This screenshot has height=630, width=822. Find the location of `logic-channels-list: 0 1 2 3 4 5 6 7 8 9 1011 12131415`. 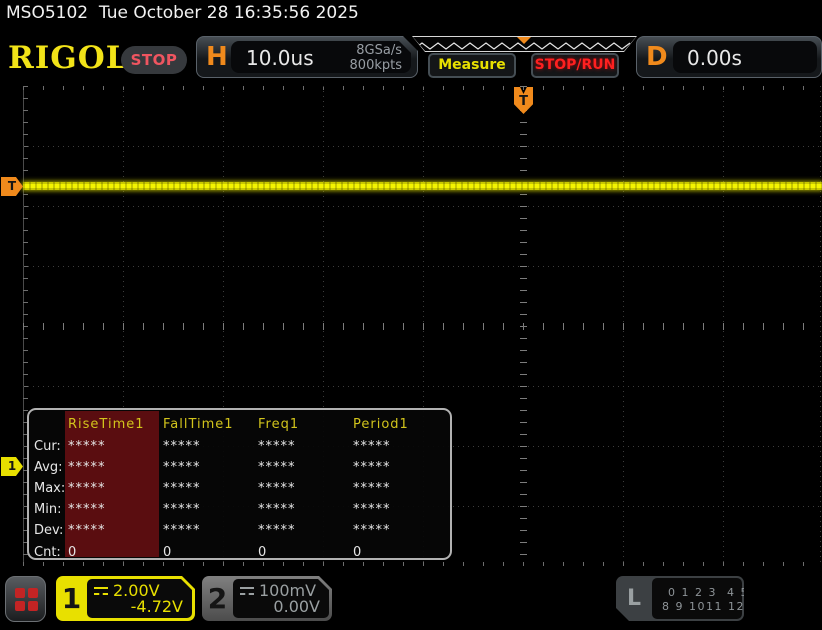

logic-channels-list: 0 1 2 3 4 5 6 7 8 9 1011 12131415 is located at coordinates (697, 598).